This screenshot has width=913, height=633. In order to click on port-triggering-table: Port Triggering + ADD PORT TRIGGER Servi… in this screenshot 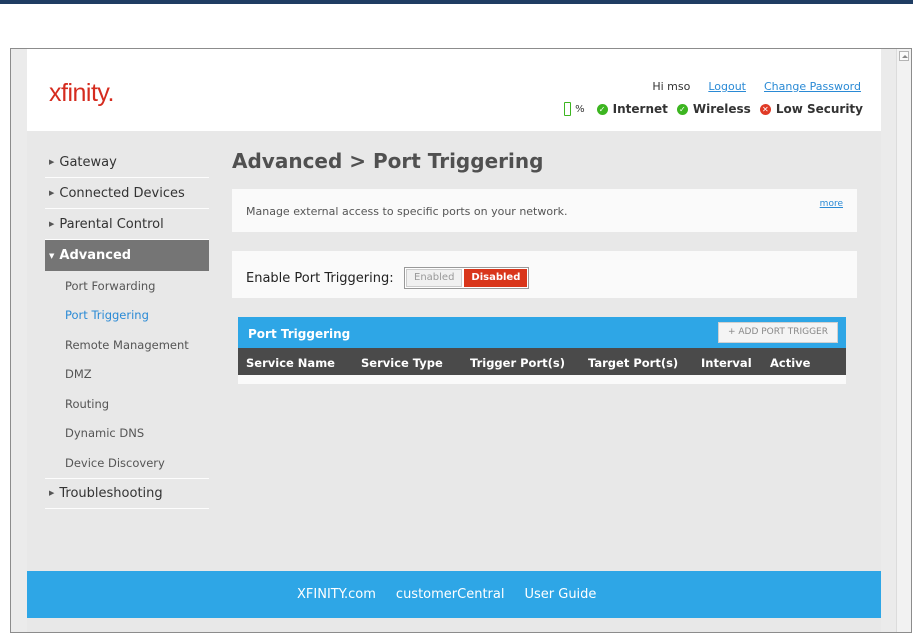, I will do `click(542, 350)`.